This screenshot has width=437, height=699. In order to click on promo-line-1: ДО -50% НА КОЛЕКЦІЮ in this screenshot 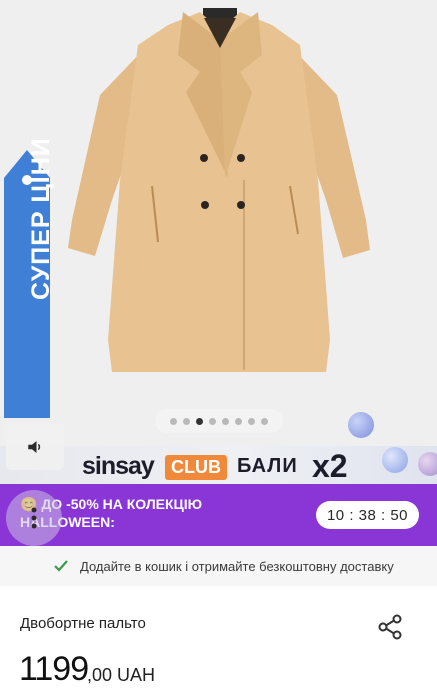, I will do `click(122, 504)`.